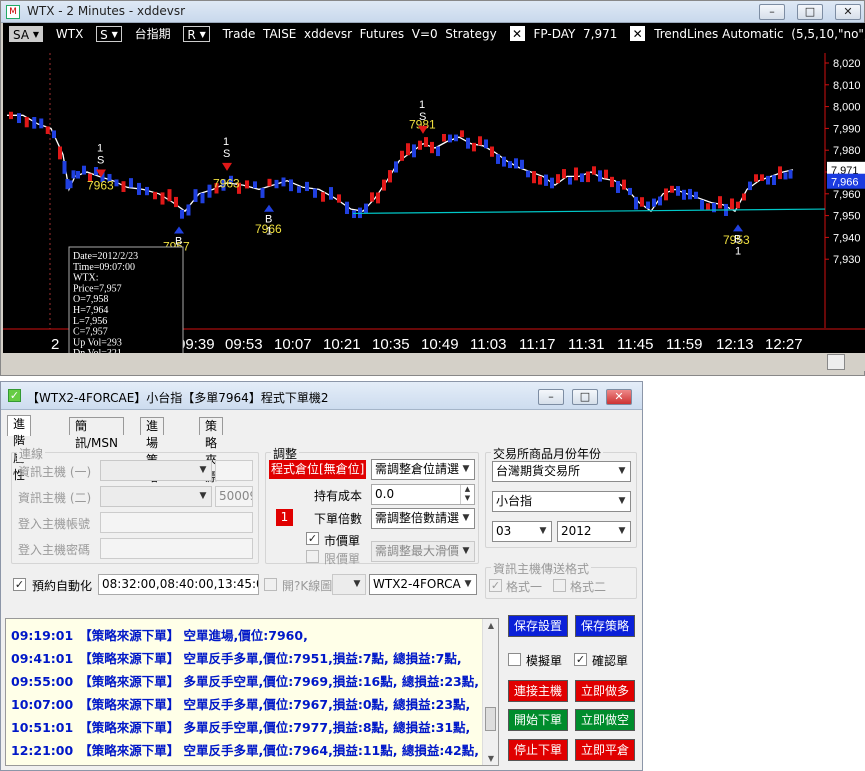 This screenshot has height=771, width=865. I want to click on stop-order-button: 停止下單, so click(538, 750).